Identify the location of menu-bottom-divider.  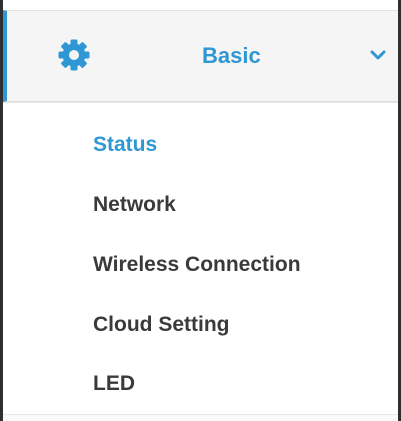
(200, 417).